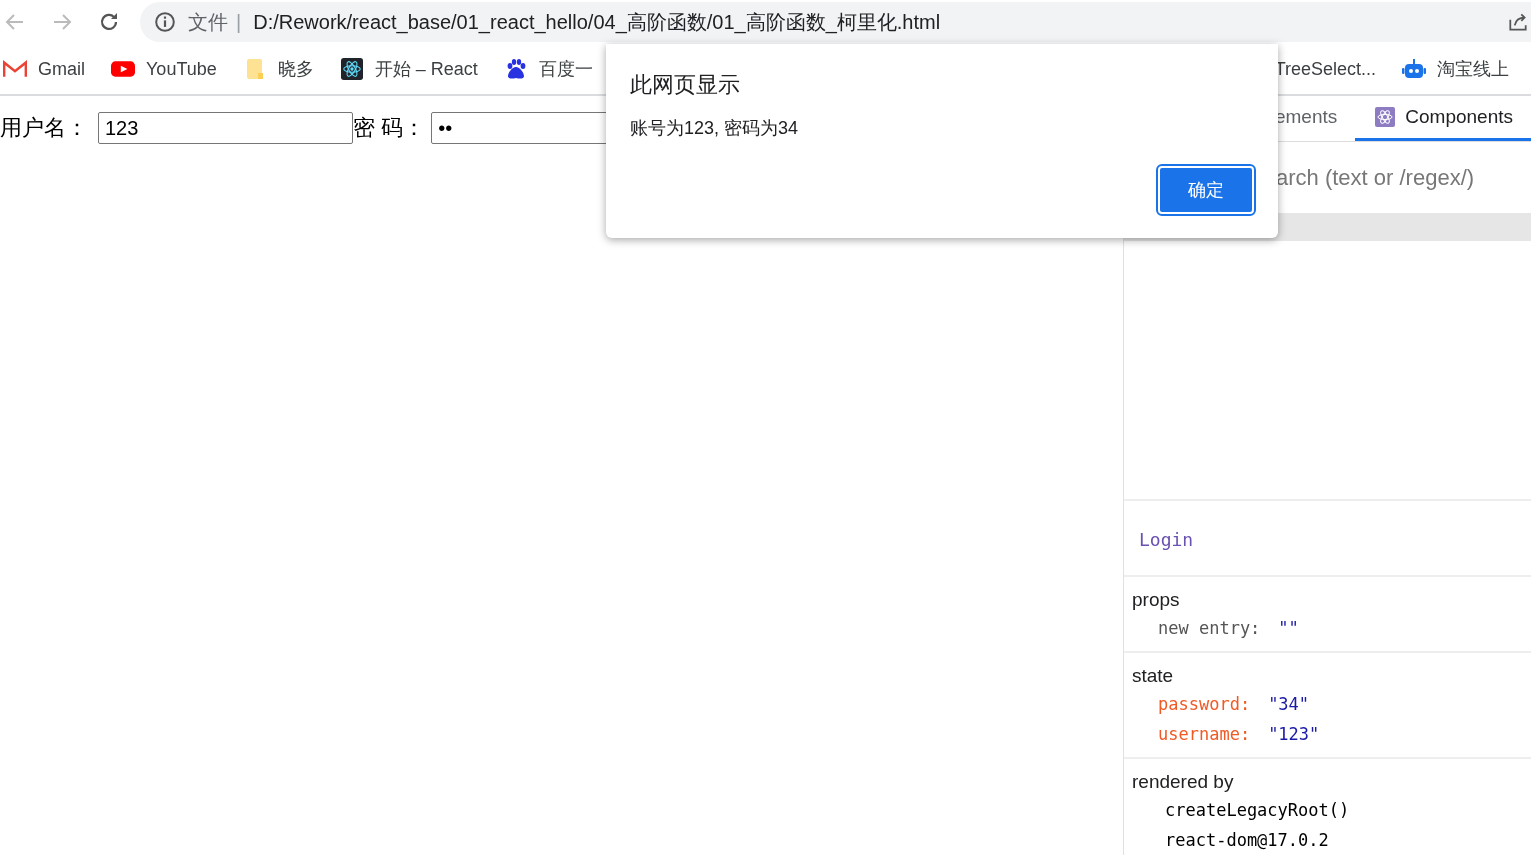  Describe the element at coordinates (685, 85) in the screenshot. I see `dialog-title: 此网页显示` at that location.